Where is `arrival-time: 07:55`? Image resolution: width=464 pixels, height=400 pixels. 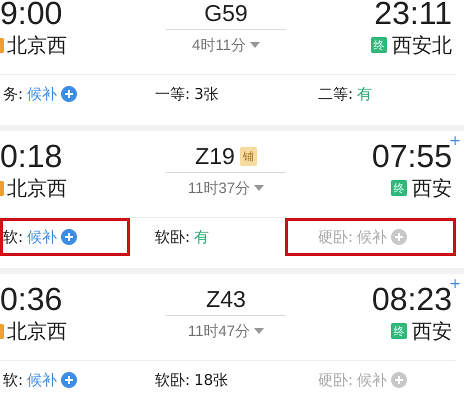 arrival-time: 07:55 is located at coordinates (412, 156).